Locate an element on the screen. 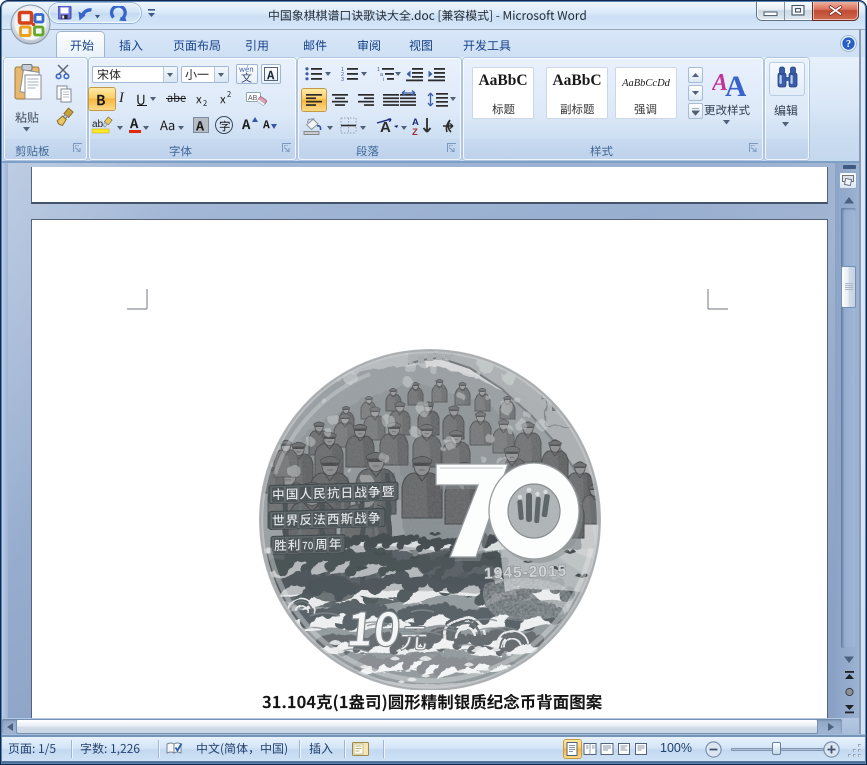  svg-text: 3 is located at coordinates (342, 79).